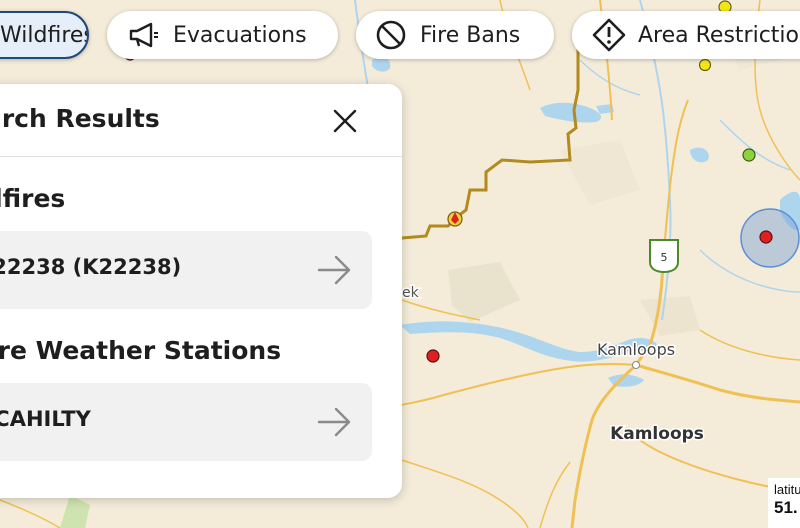 Image resolution: width=800 pixels, height=528 pixels. I want to click on wildfire-result-label: K22238 (K22238), so click(91, 267).